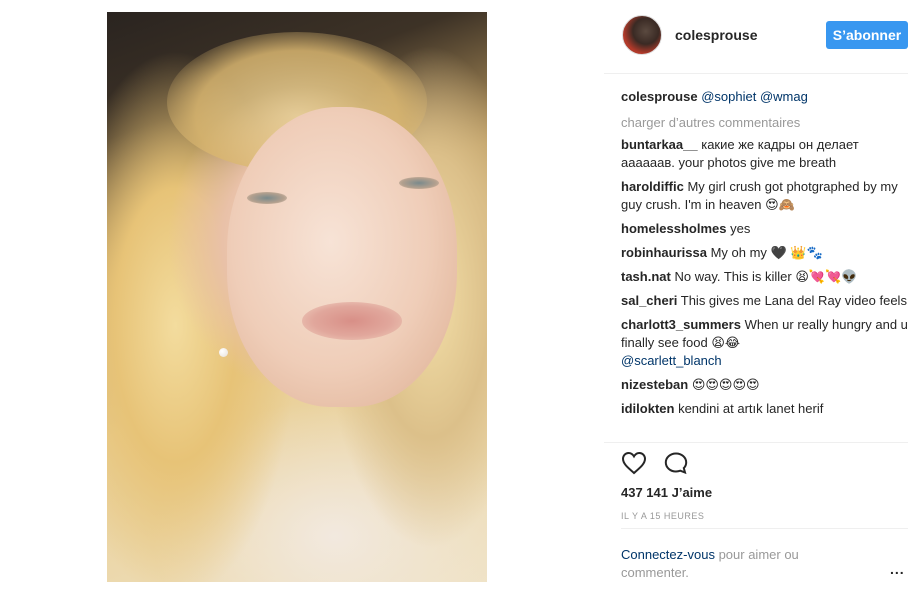 This screenshot has height=590, width=913. I want to click on photo-face, so click(342, 257).